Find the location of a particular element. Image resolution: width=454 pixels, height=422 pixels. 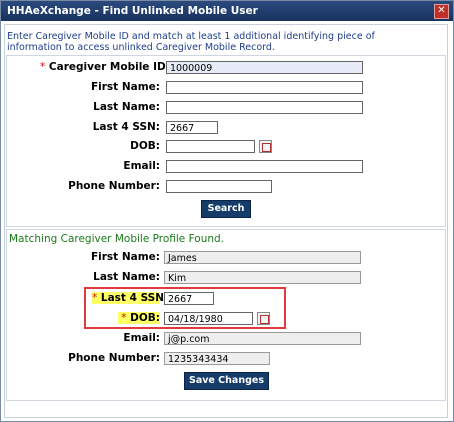

match-found-message: Matching Caregiver Mobile Profile Found. is located at coordinates (117, 239).